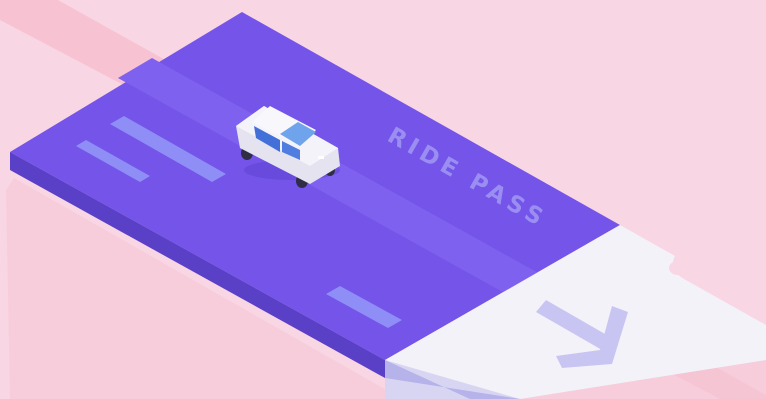 The image size is (766, 399). I want to click on car-headlight, so click(321, 157).